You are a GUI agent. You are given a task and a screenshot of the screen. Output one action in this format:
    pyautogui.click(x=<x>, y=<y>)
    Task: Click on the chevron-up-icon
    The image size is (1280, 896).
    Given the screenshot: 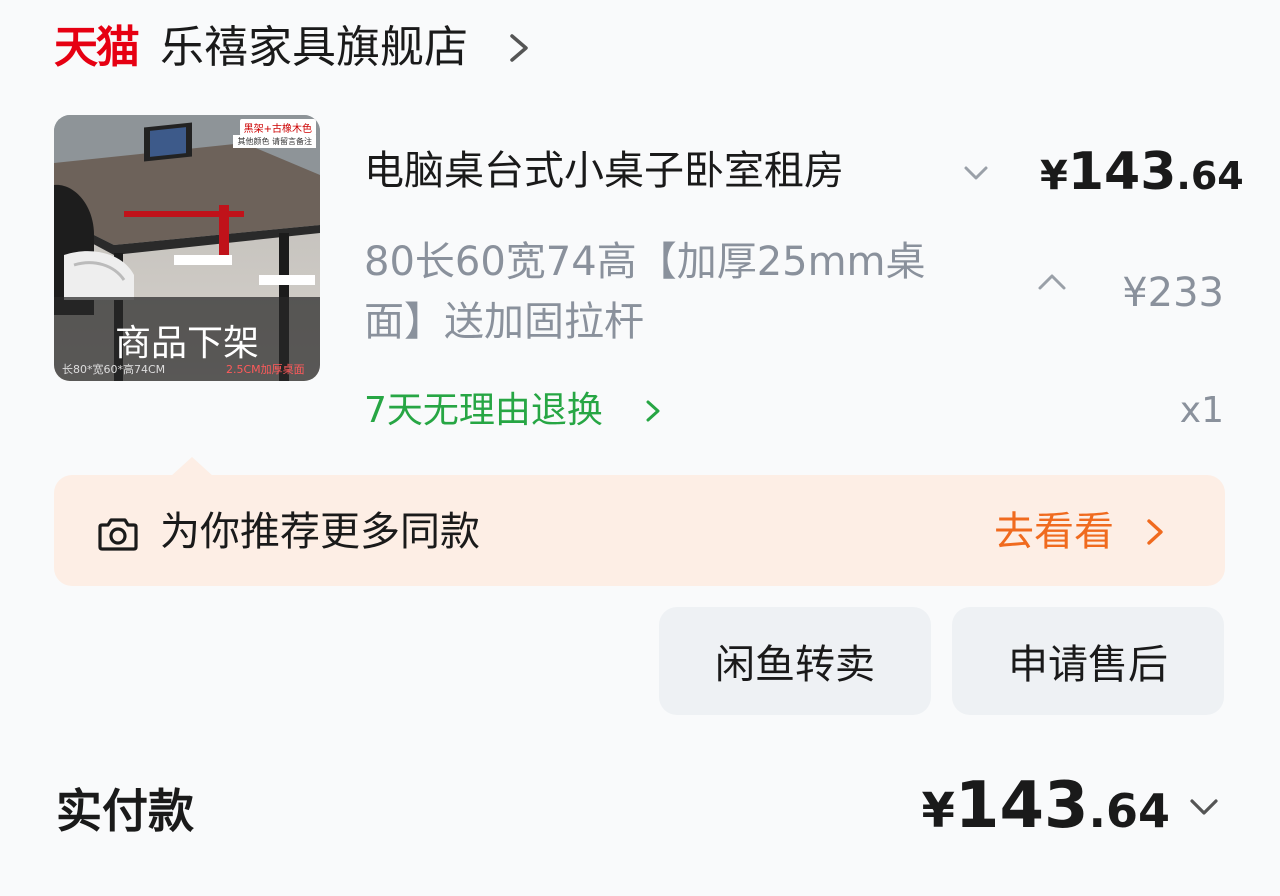 What is the action you would take?
    pyautogui.click(x=1052, y=283)
    